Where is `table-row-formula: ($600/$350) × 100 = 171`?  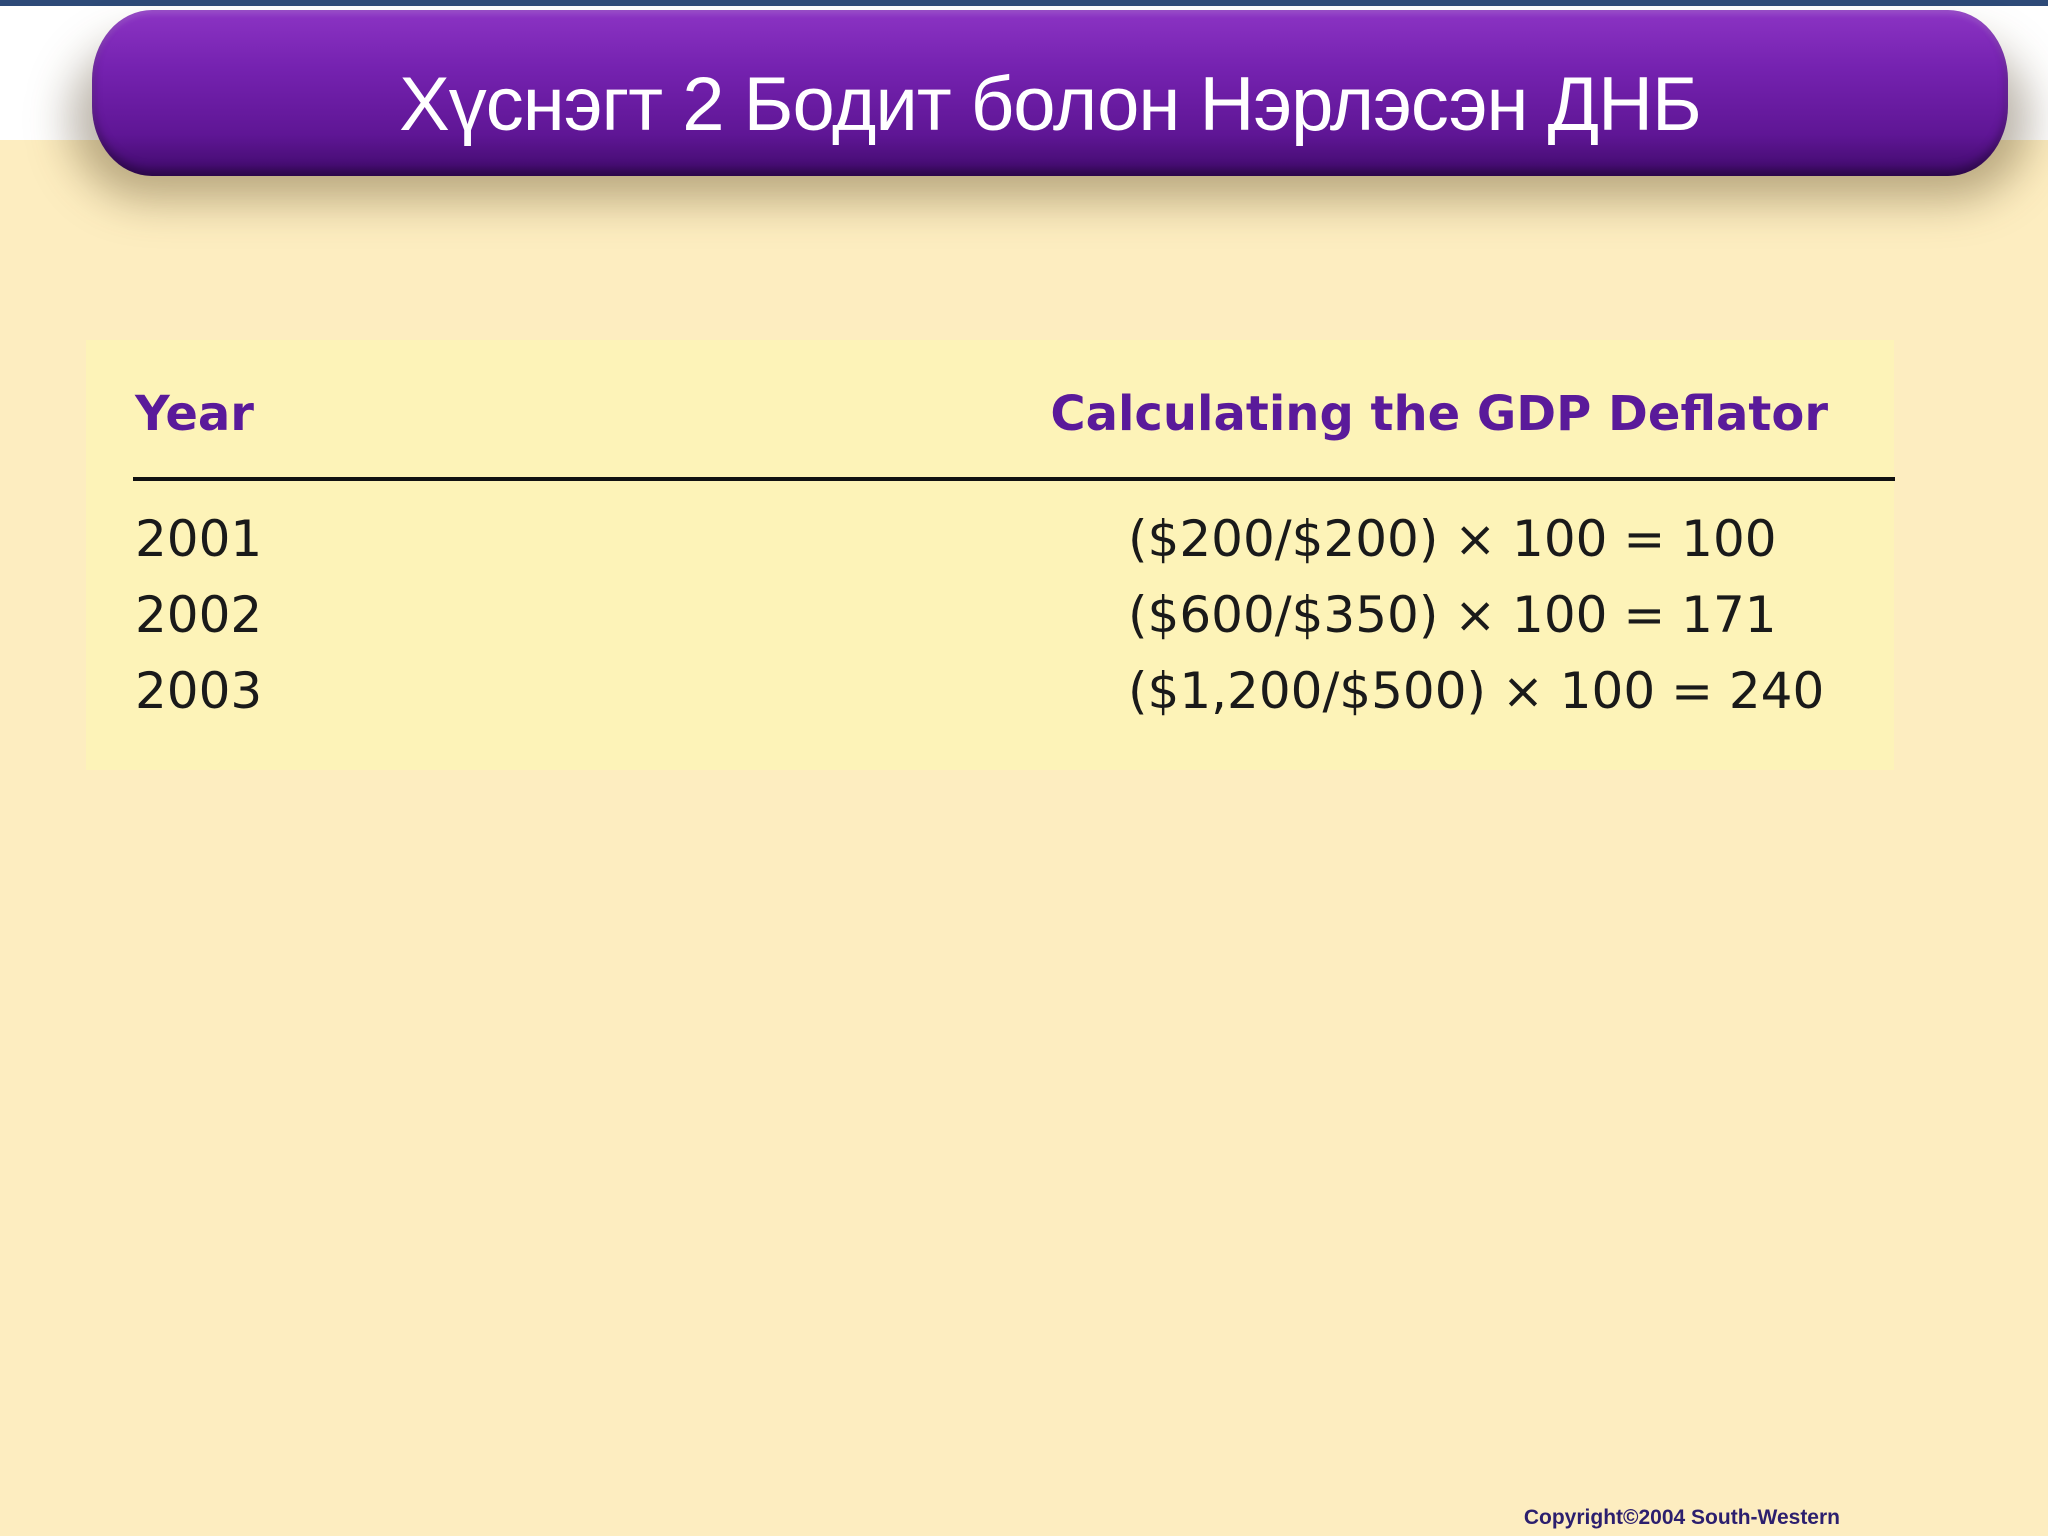
table-row-formula: ($600/$350) × 100 = 171 is located at coordinates (1452, 615).